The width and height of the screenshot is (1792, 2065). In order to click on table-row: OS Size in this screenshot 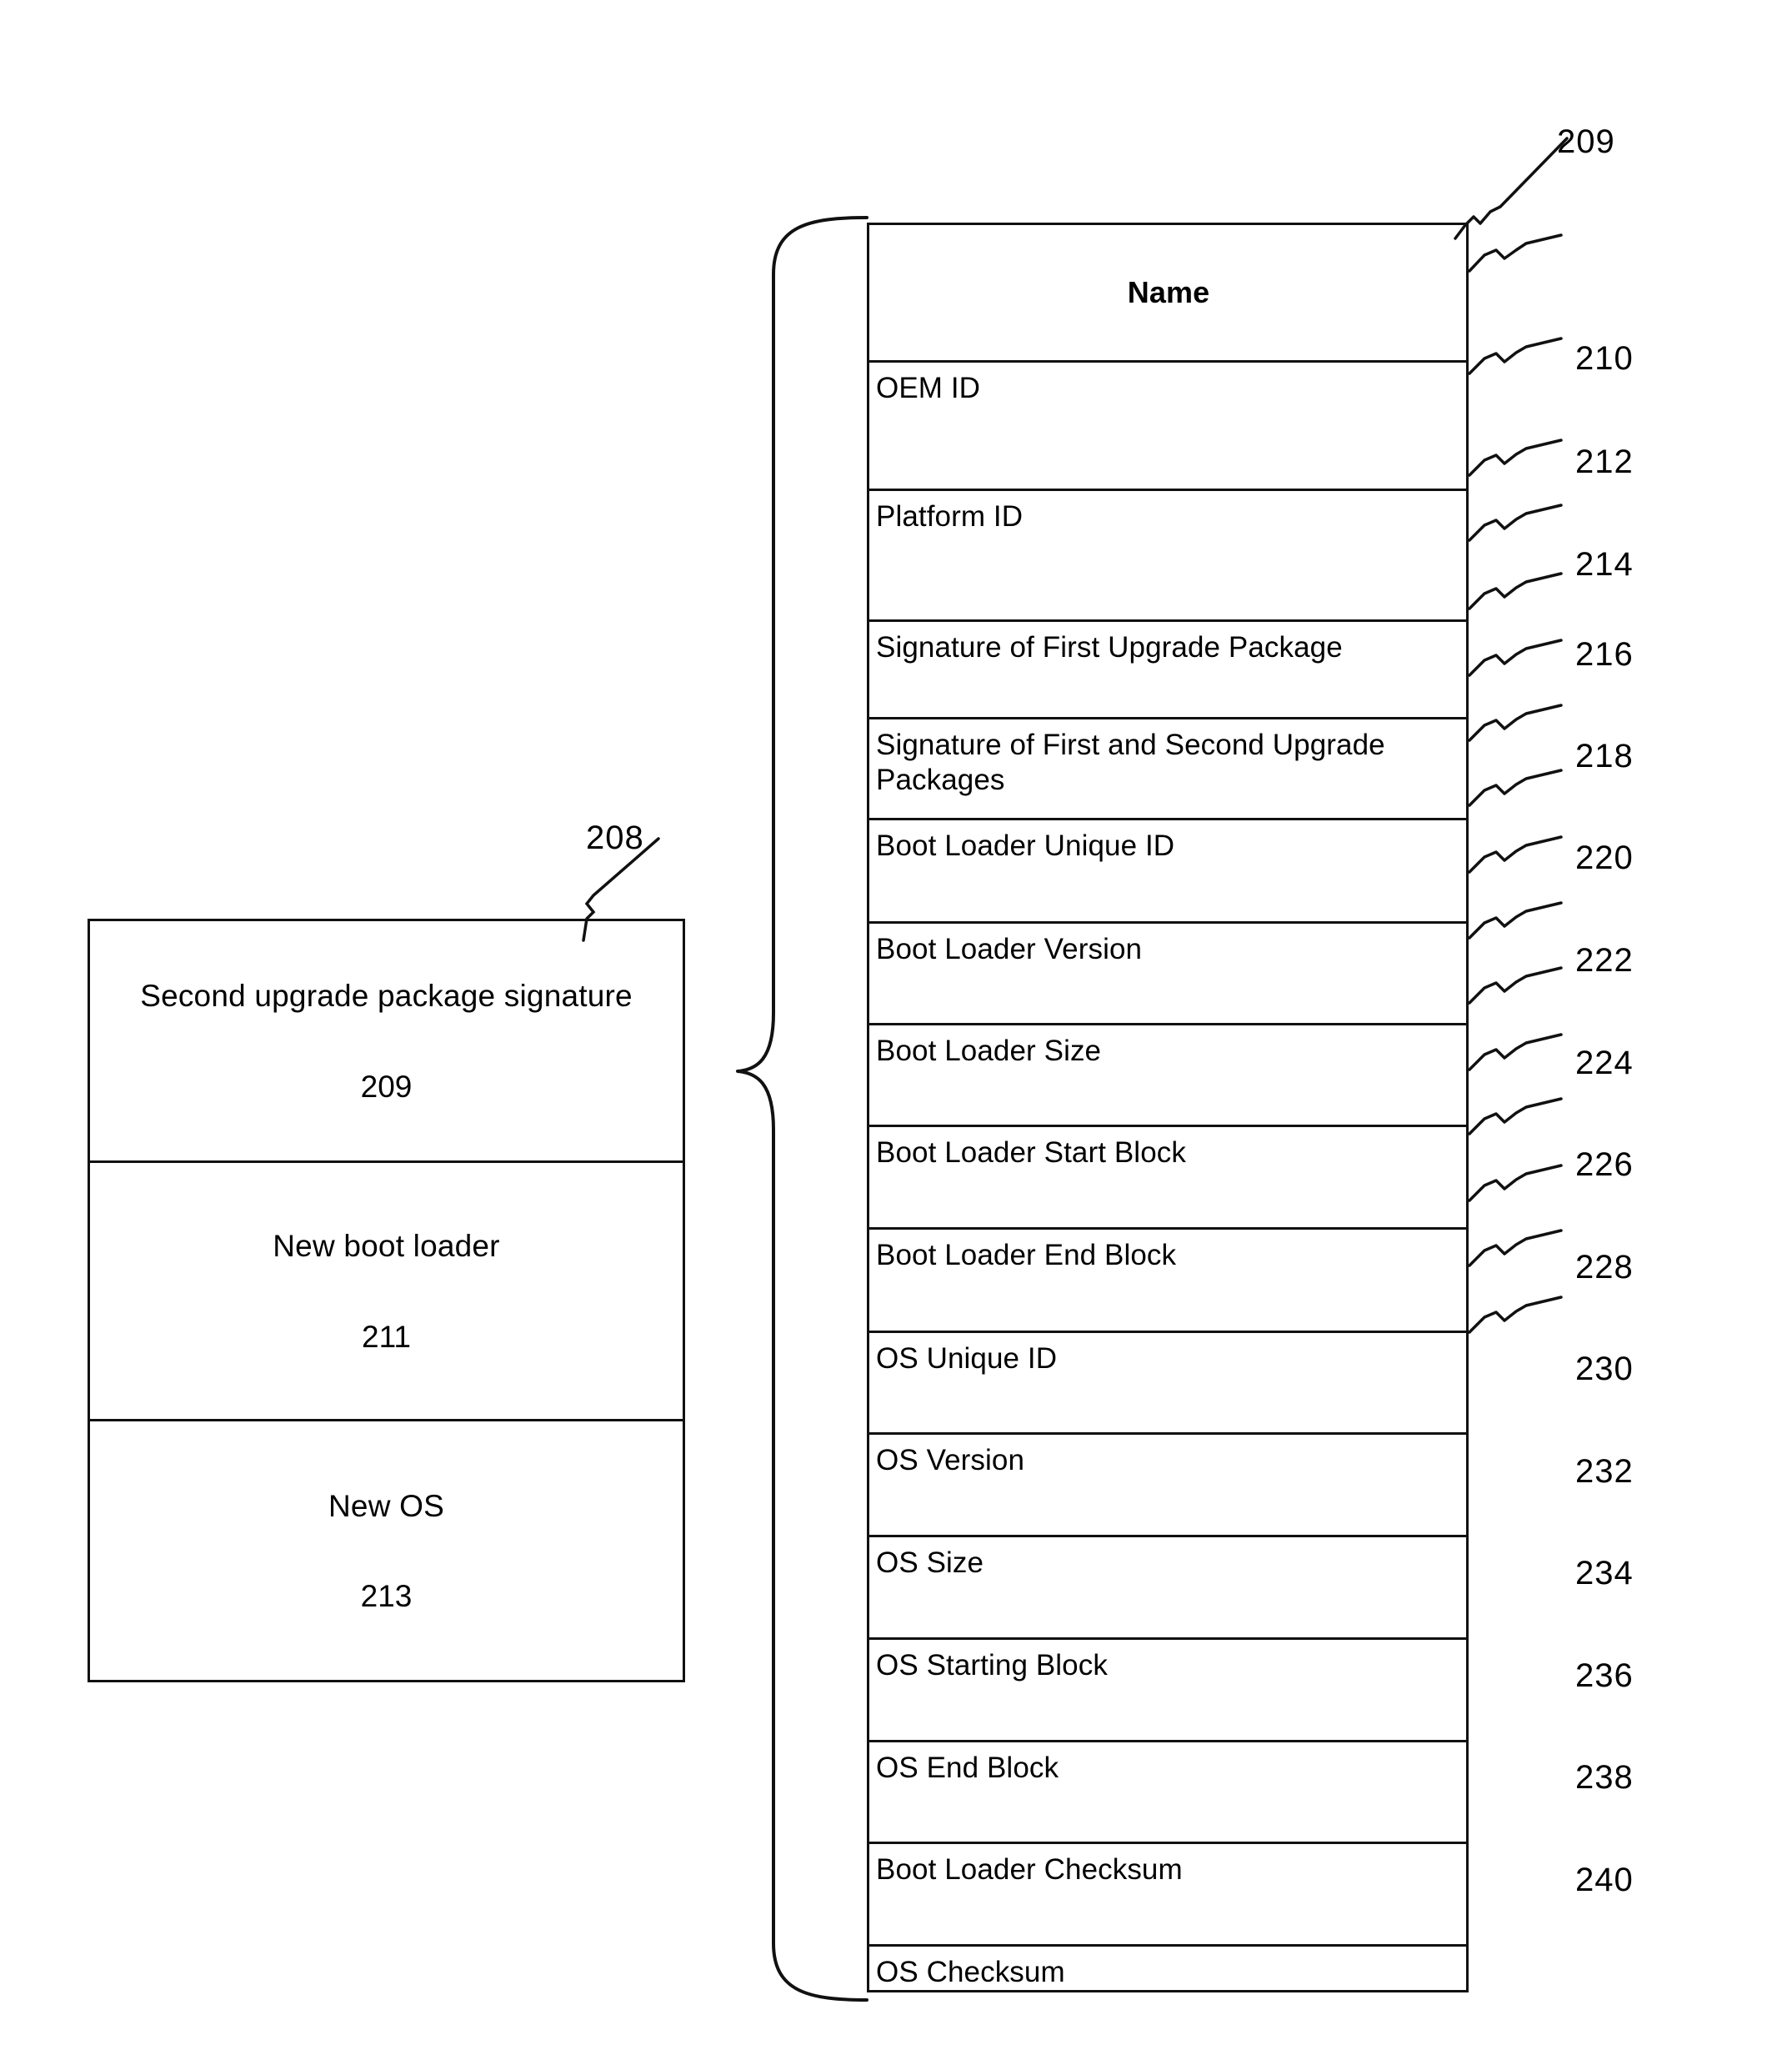, I will do `click(1168, 1586)`.